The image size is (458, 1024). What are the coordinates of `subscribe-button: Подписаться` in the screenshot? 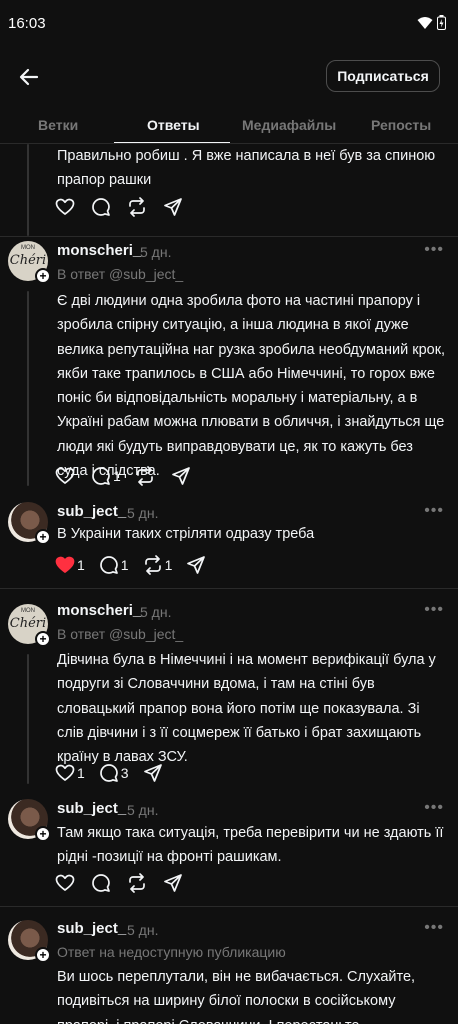 It's located at (383, 76).